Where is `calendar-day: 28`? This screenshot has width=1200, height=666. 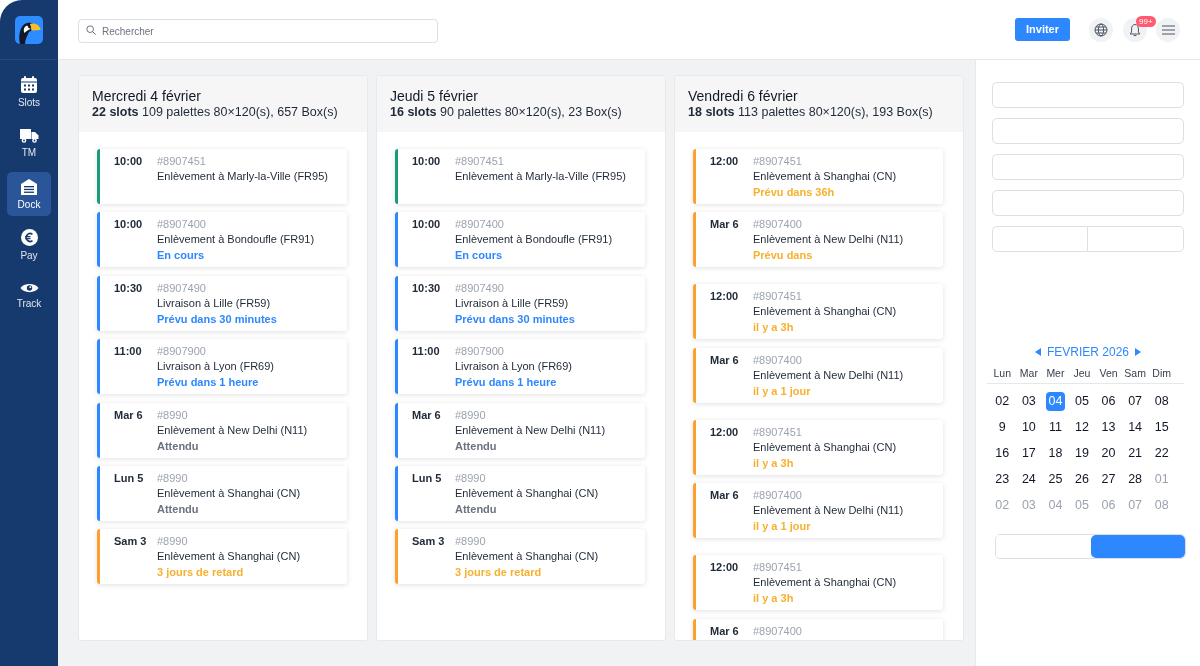
calendar-day: 28 is located at coordinates (1135, 479).